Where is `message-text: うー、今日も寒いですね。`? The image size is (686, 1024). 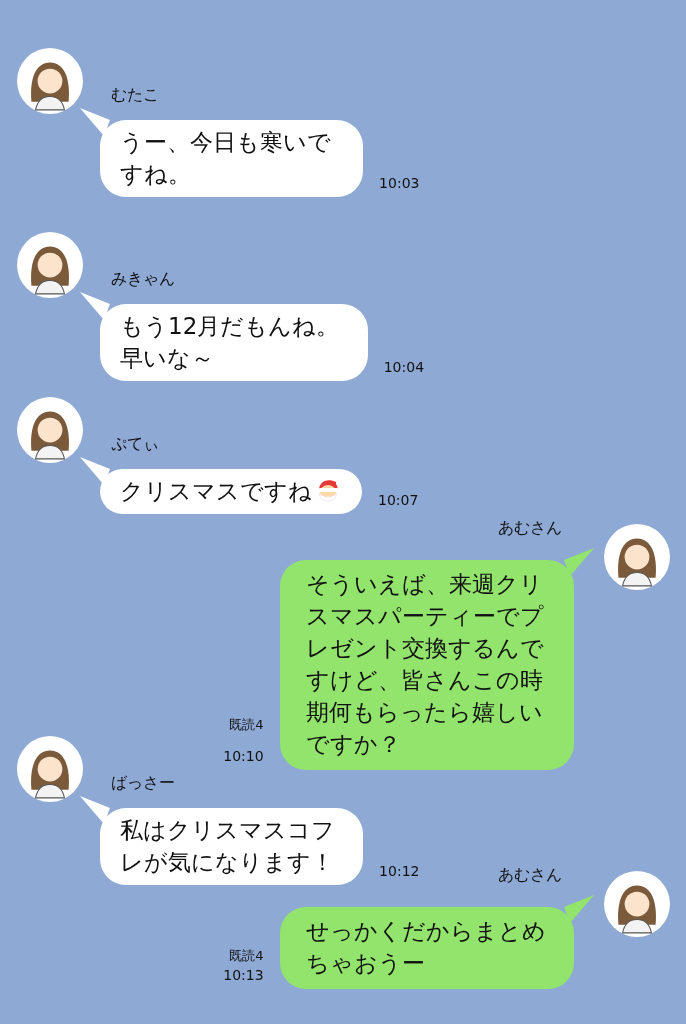 message-text: うー、今日も寒いですね。 is located at coordinates (226, 158).